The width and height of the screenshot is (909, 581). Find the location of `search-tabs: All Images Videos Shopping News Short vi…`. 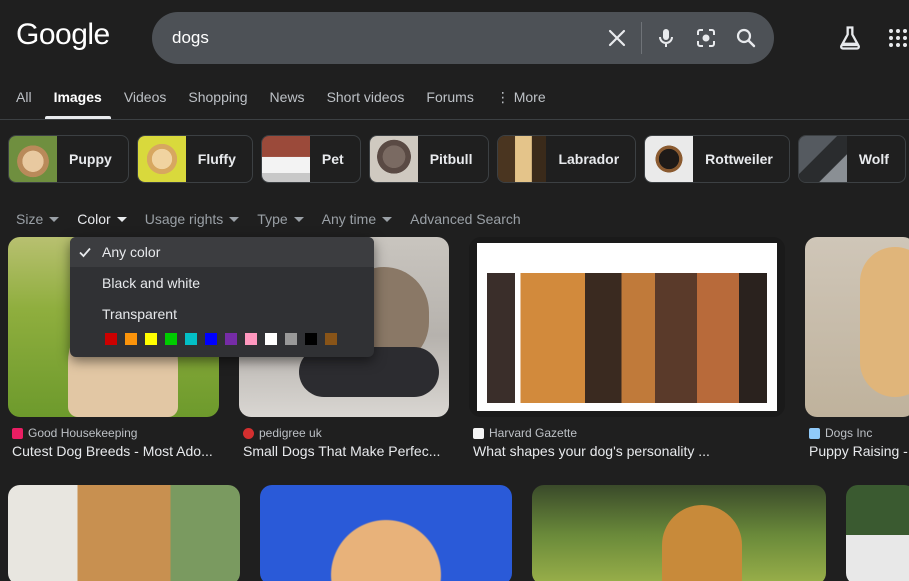

search-tabs: All Images Videos Shopping News Short vi… is located at coordinates (292, 104).